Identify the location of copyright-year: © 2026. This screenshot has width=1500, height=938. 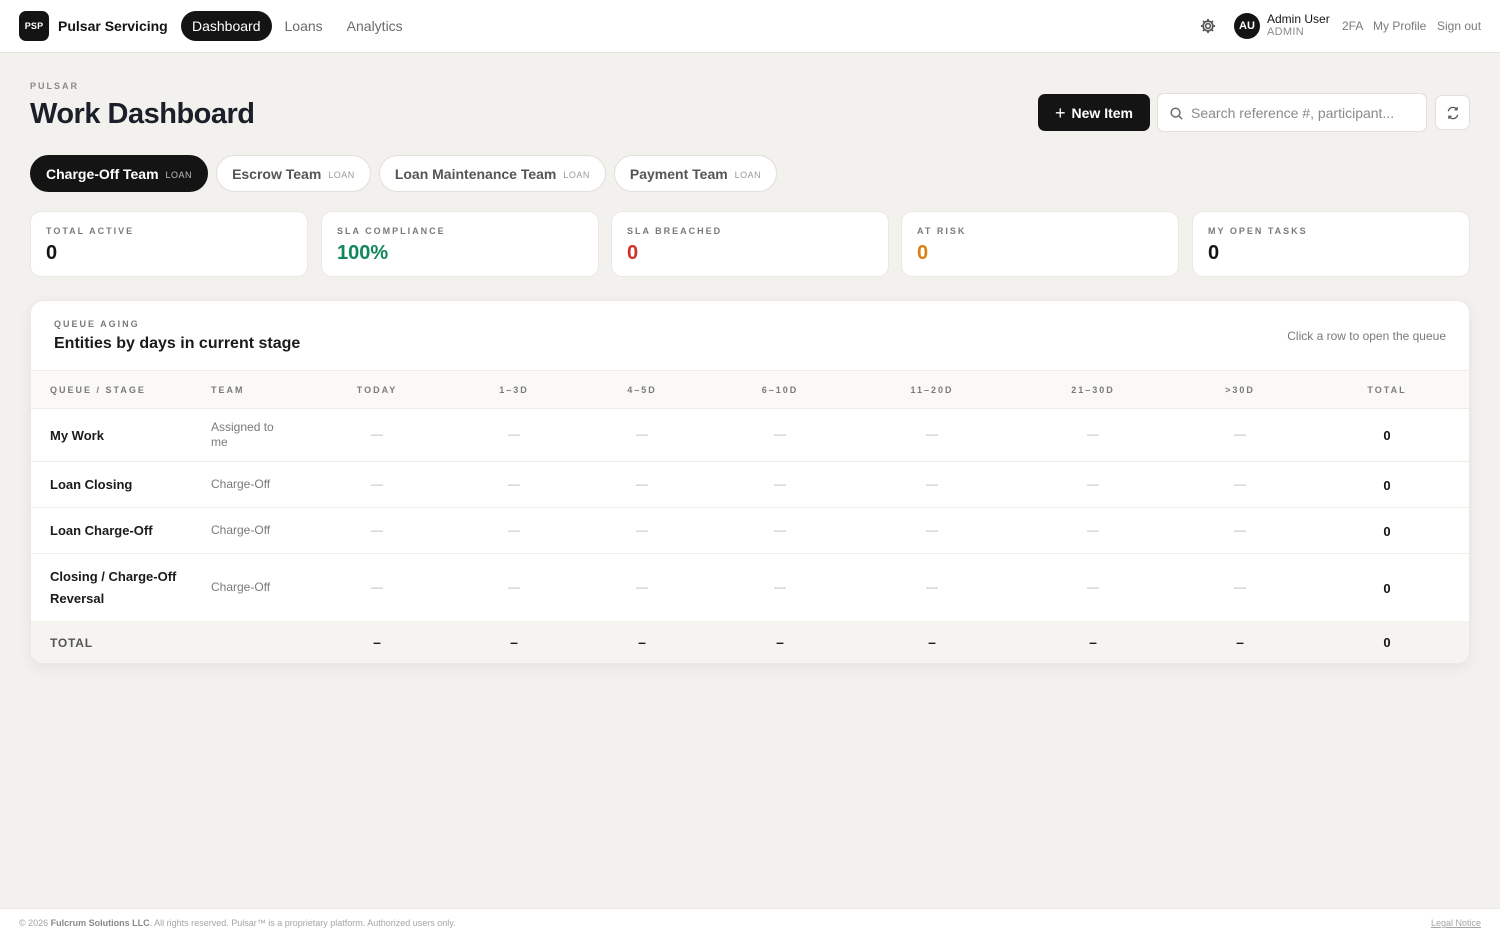
(34, 923).